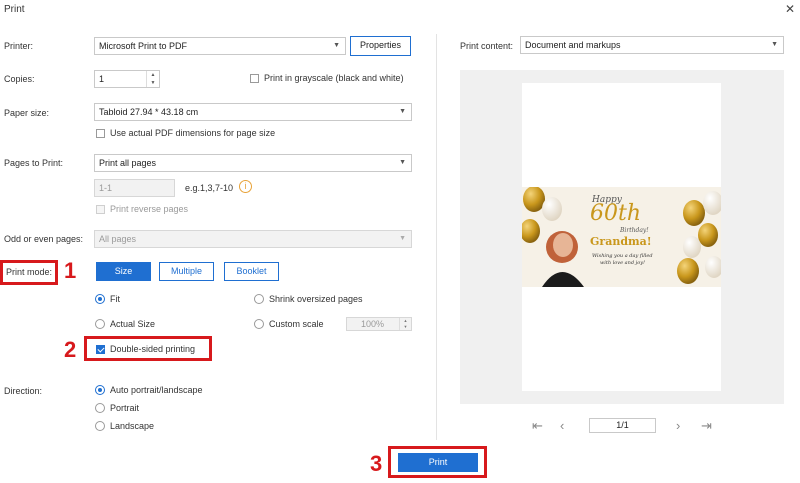 The width and height of the screenshot is (800, 483). What do you see at coordinates (100, 133) in the screenshot?
I see `actual-pdf-dims-checkbox` at bounding box center [100, 133].